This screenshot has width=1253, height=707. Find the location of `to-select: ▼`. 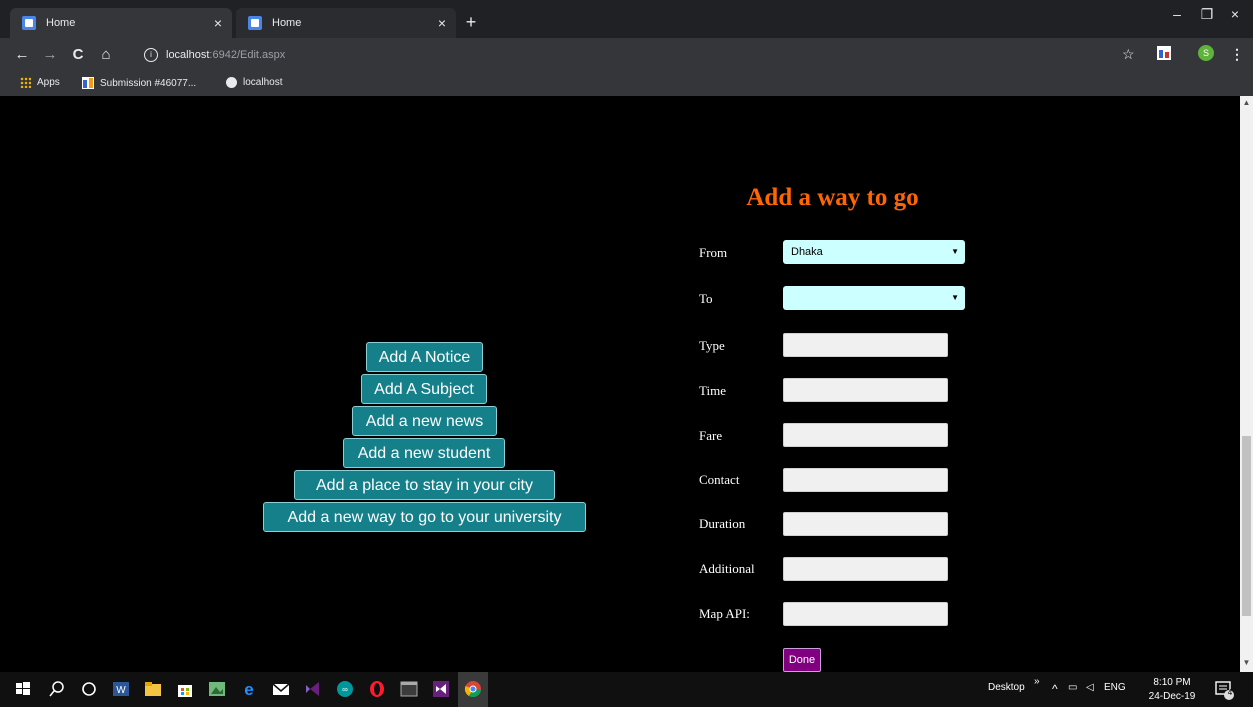

to-select: ▼ is located at coordinates (874, 298).